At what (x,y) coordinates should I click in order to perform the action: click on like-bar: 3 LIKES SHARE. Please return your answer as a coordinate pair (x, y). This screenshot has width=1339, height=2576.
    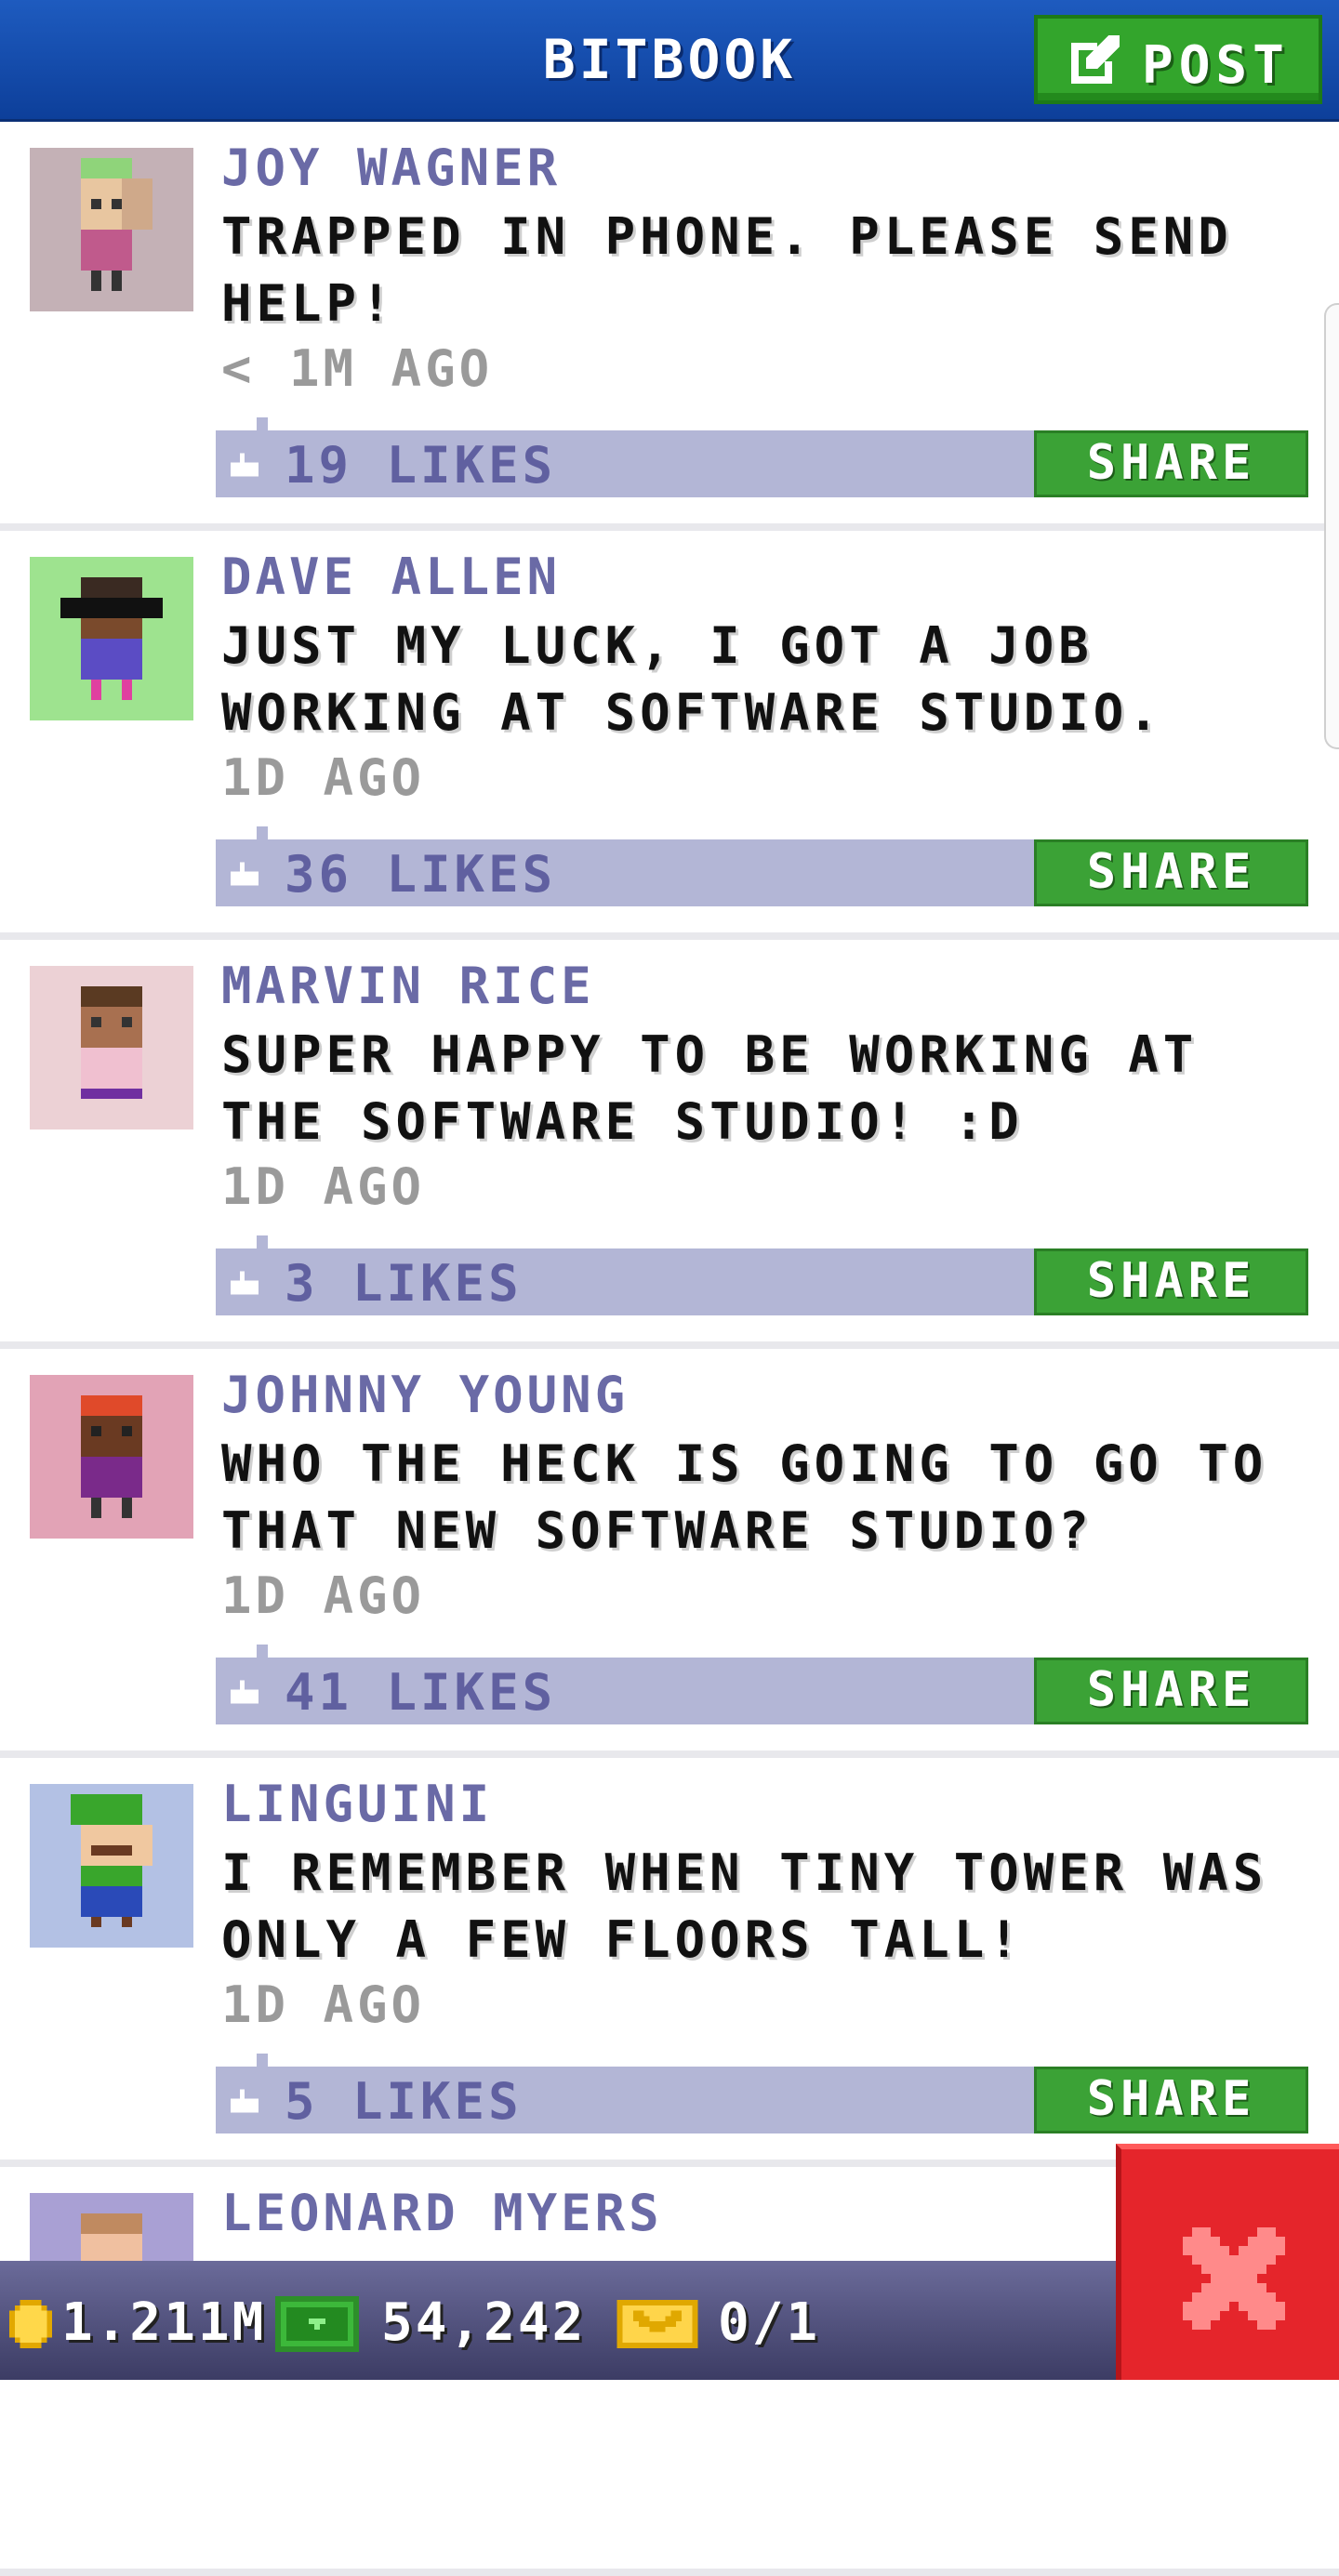
    Looking at the image, I should click on (762, 1275).